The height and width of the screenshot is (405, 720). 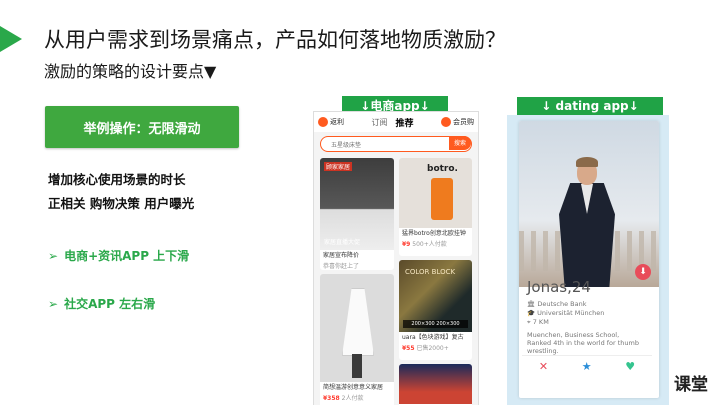 I want to click on profile-card: ⬇, so click(x=589, y=259).